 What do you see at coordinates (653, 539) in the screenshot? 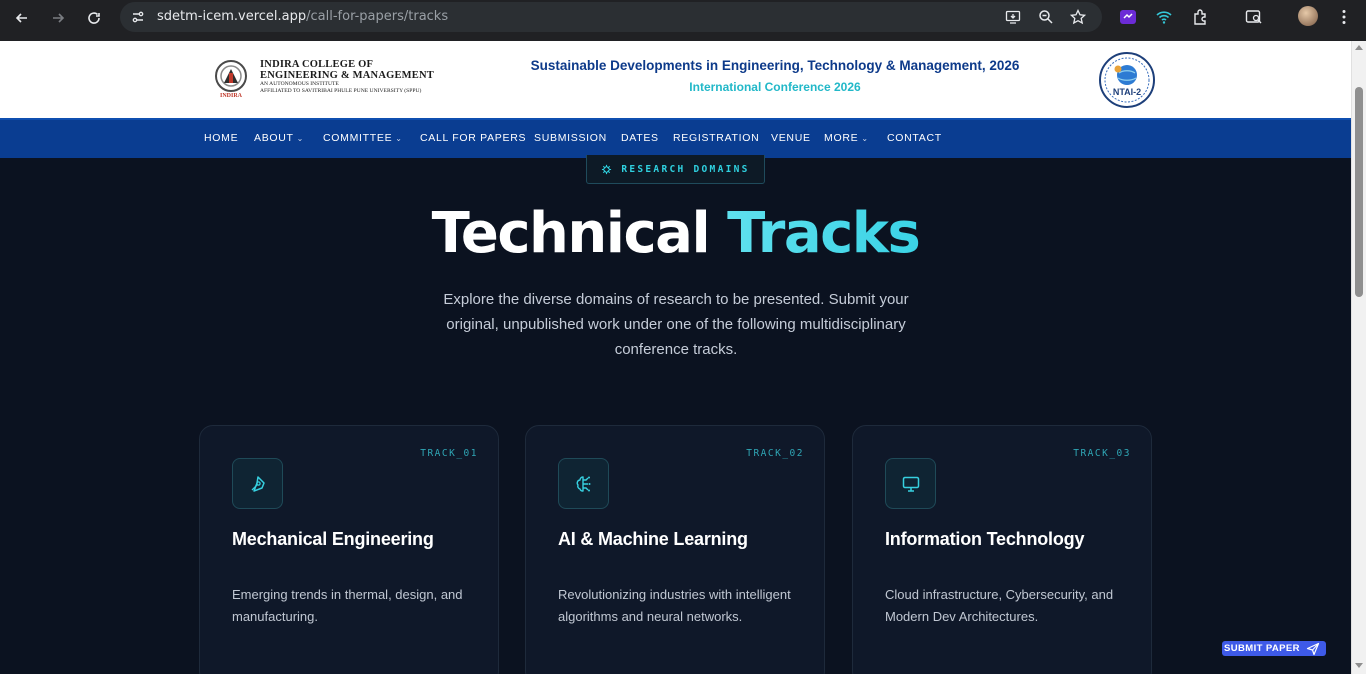
I see `track-title: AI & Machine Learning` at bounding box center [653, 539].